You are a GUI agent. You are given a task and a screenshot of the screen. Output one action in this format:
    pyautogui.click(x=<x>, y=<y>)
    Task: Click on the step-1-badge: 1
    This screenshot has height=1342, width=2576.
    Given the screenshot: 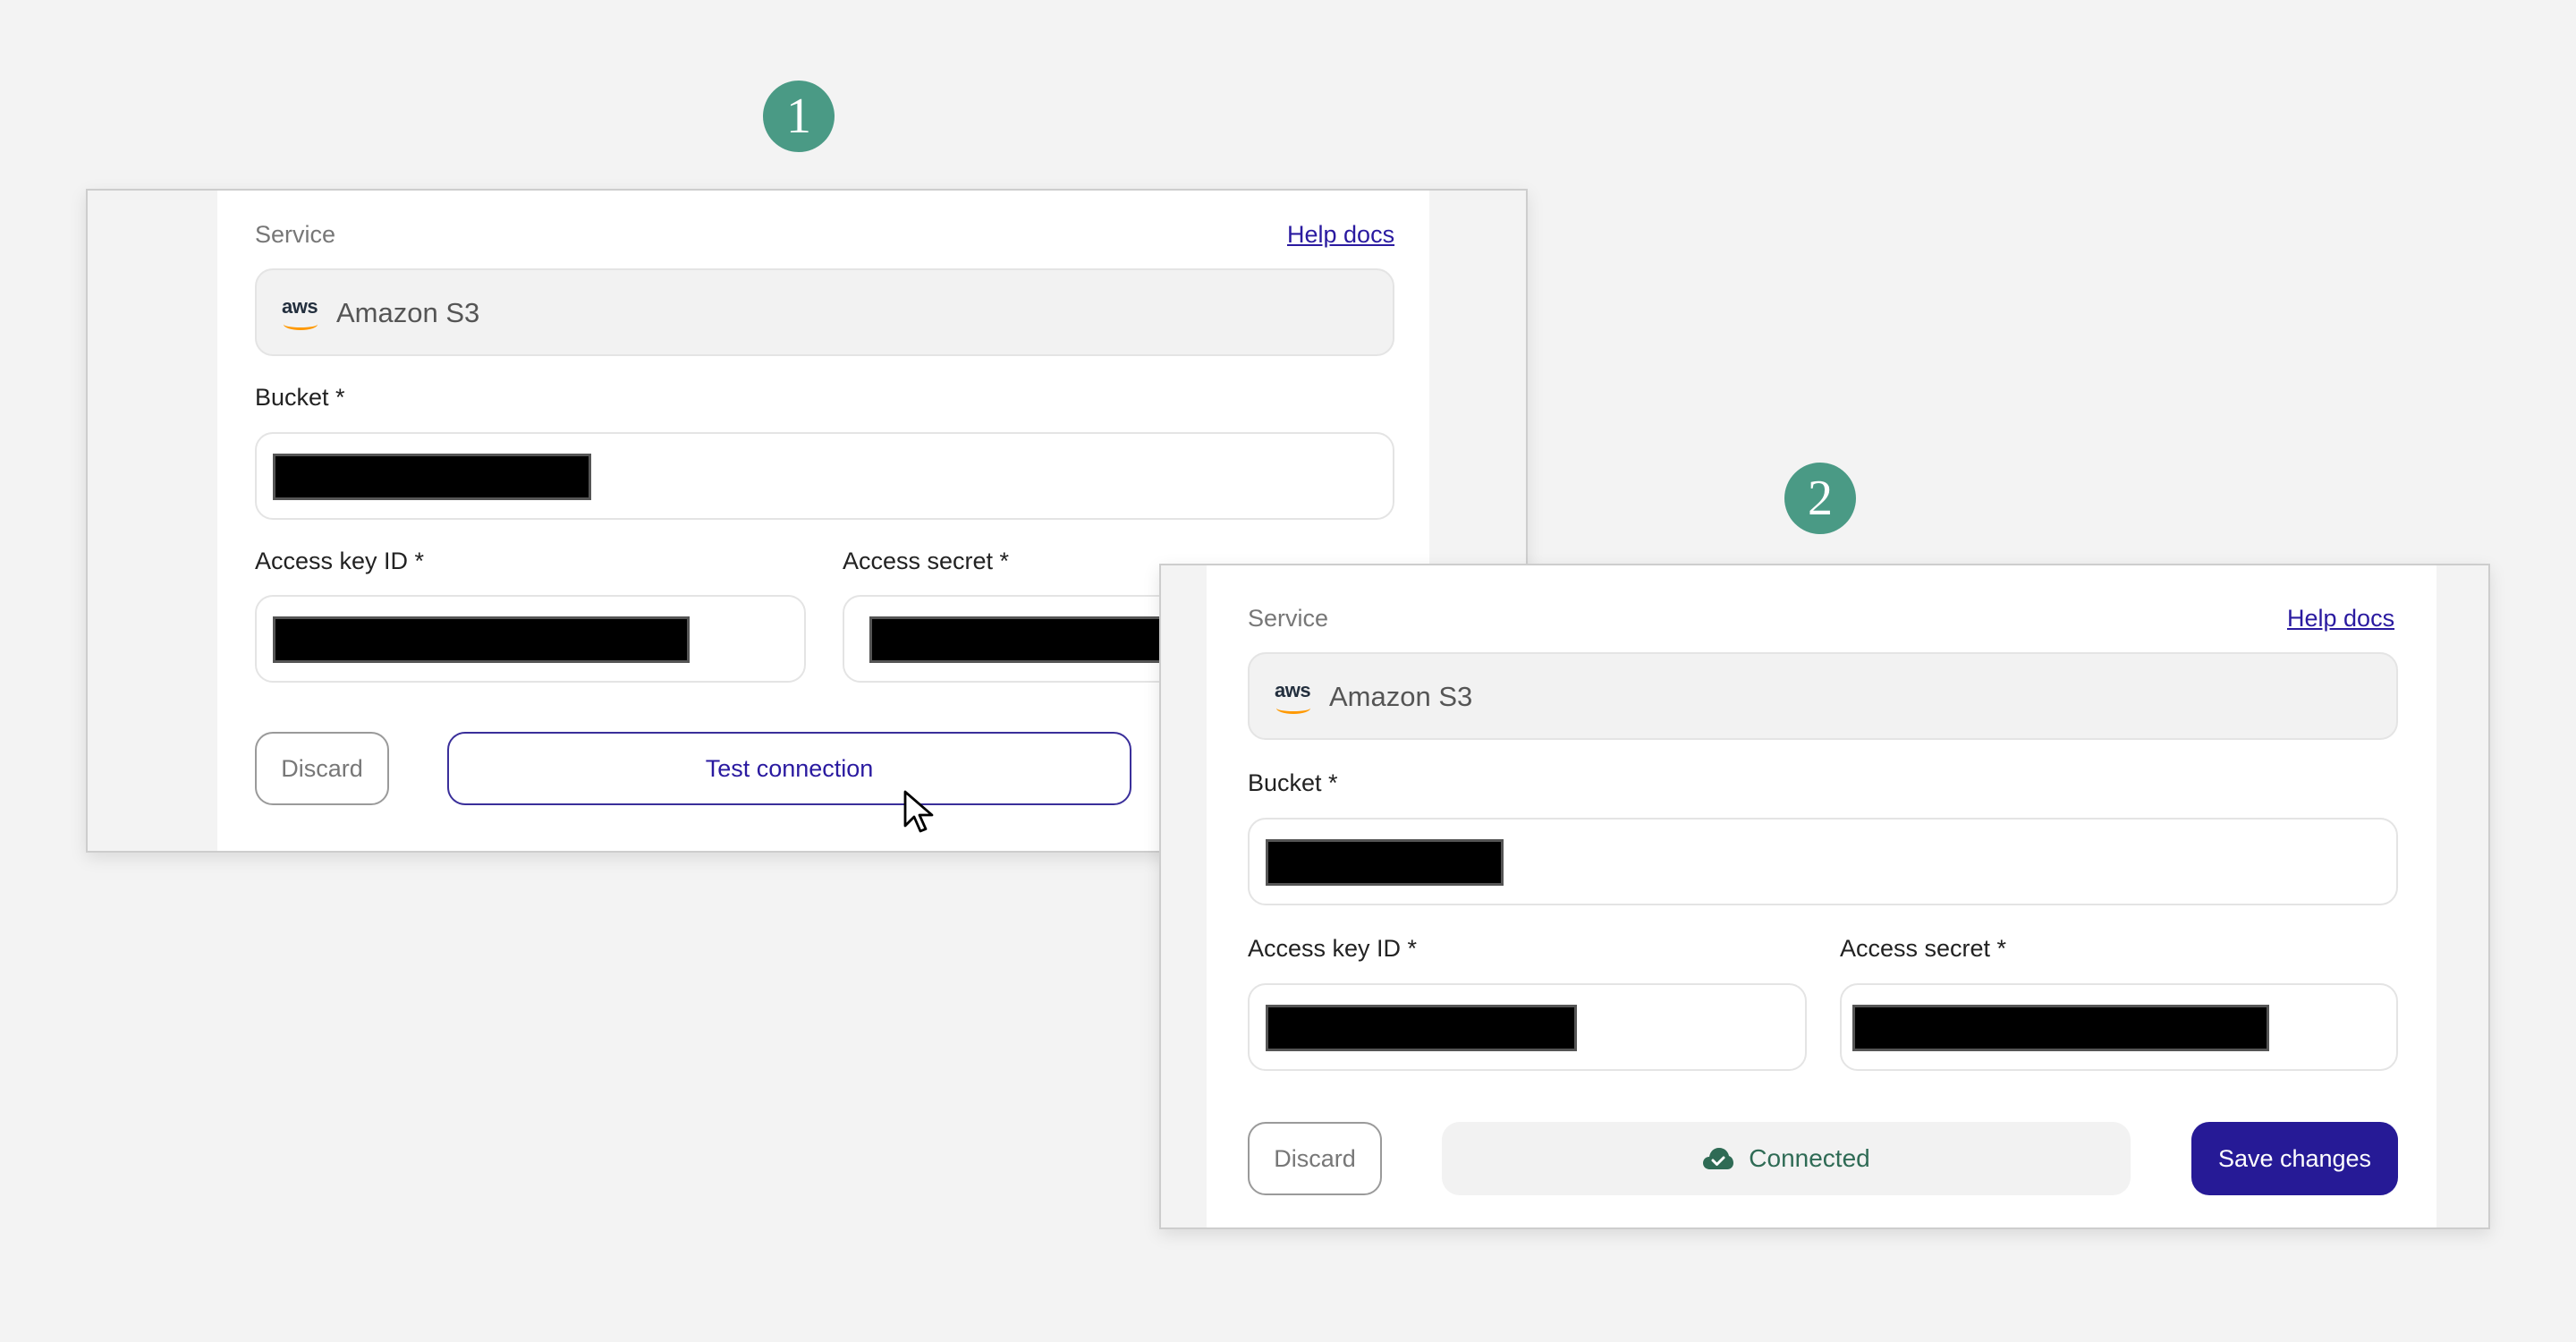 What is the action you would take?
    pyautogui.click(x=799, y=117)
    